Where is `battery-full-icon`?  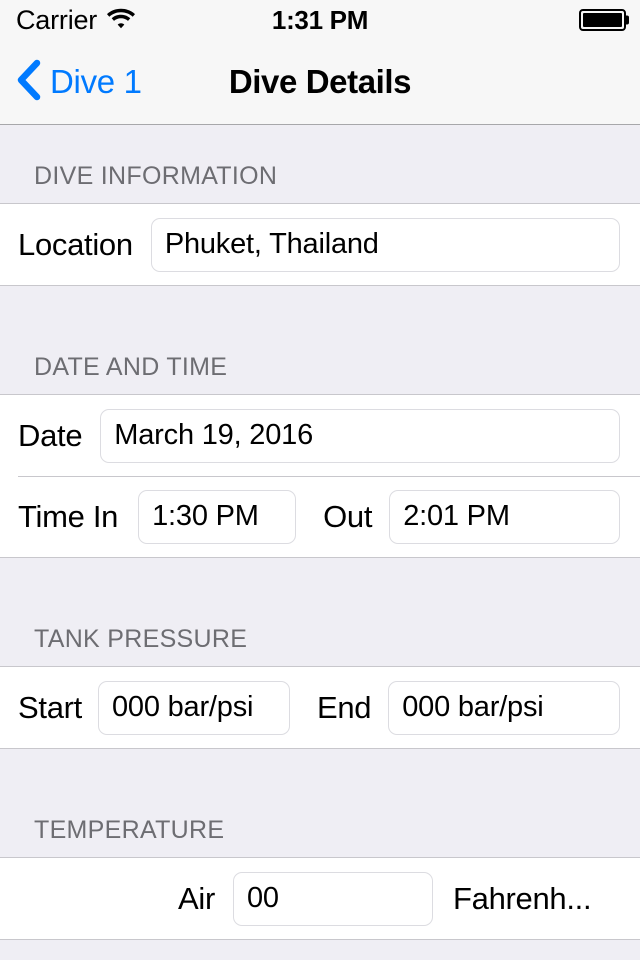
battery-full-icon is located at coordinates (604, 20).